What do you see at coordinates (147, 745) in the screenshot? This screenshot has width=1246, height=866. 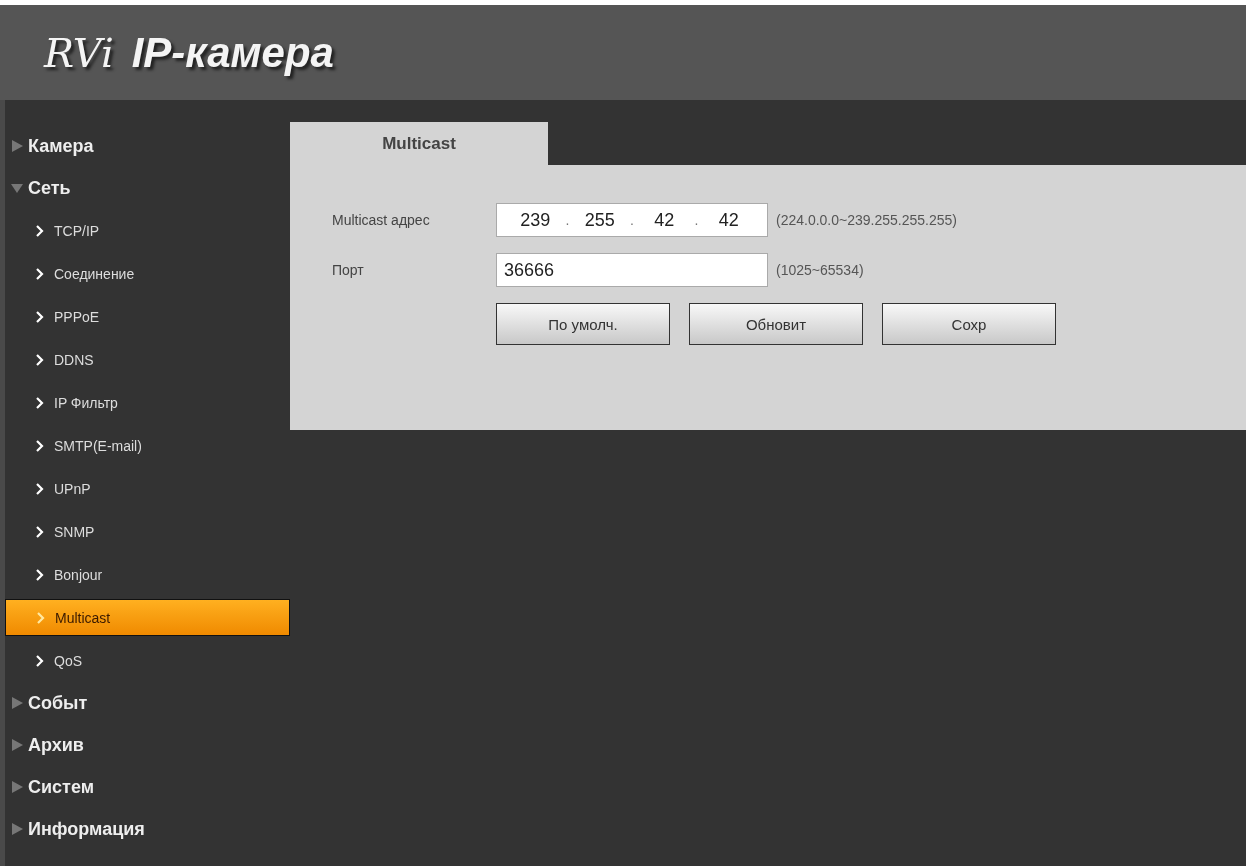 I see `menu-item: Архив` at bounding box center [147, 745].